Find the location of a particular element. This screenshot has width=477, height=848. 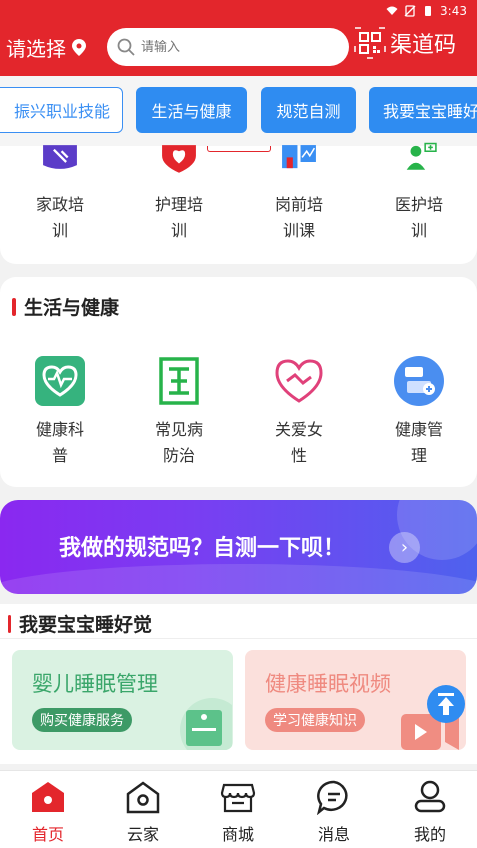

health-management-icon is located at coordinates (419, 381).